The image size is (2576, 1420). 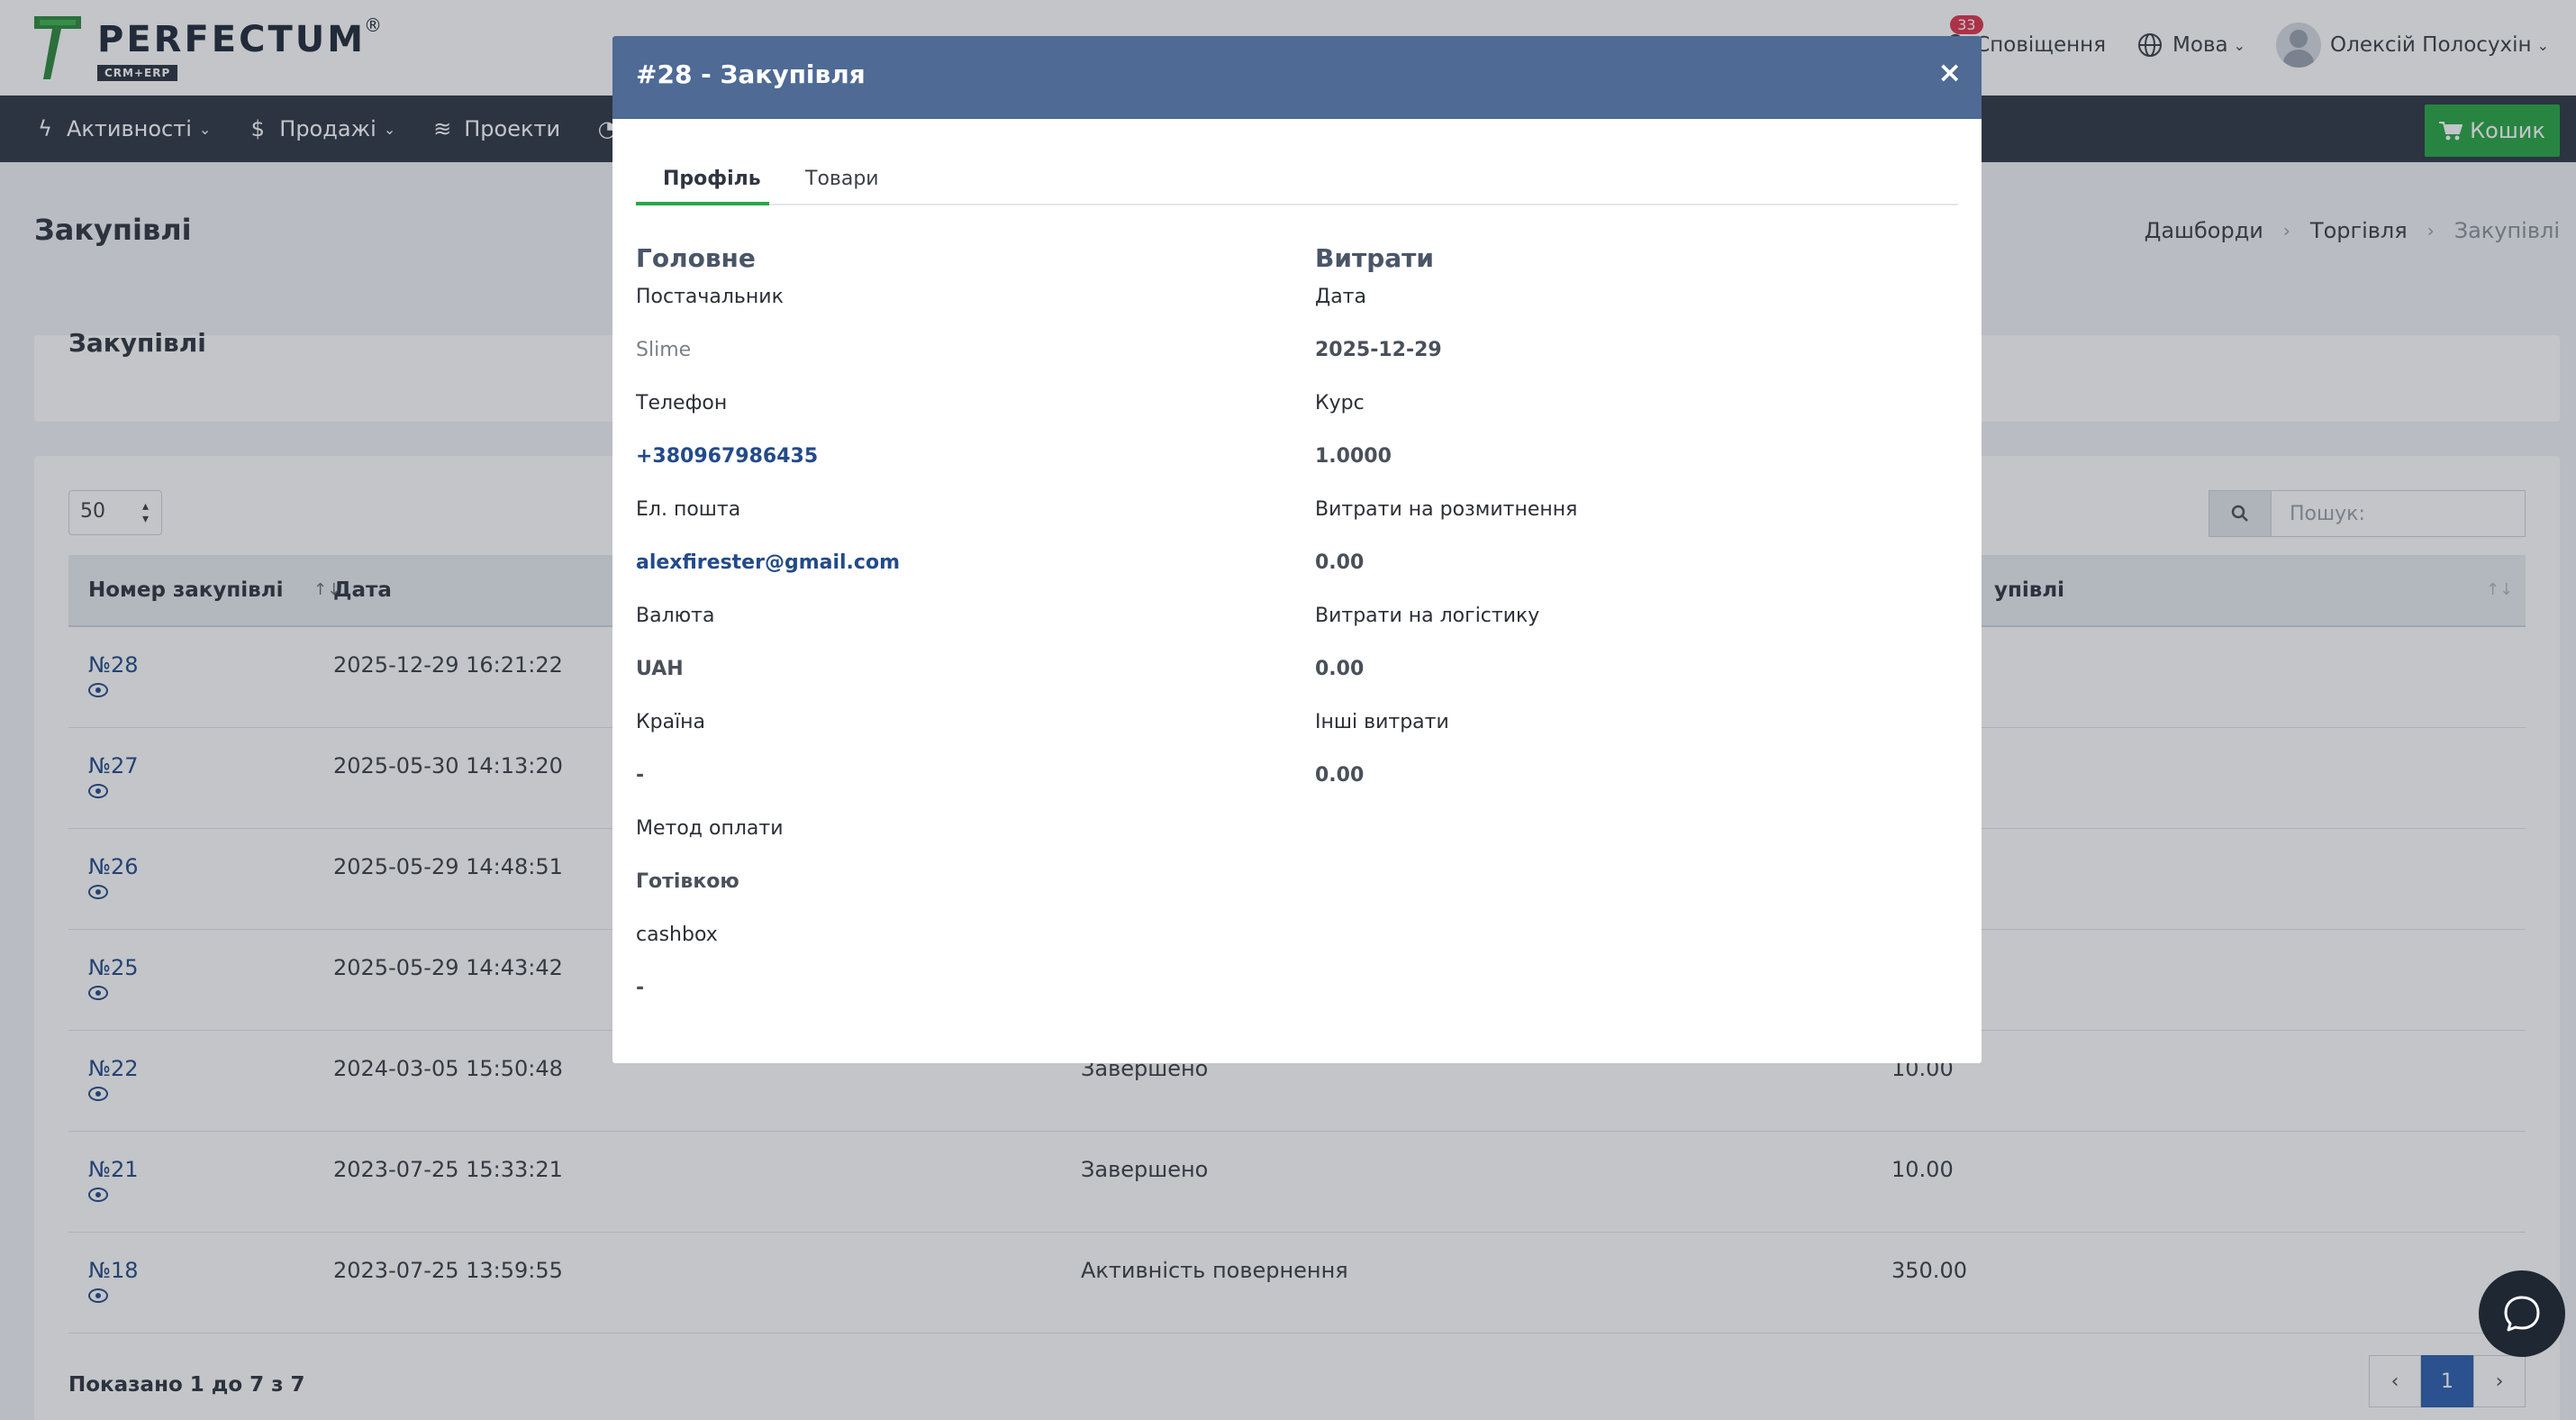 I want to click on rate-value: 1.0000, so click(x=1353, y=457).